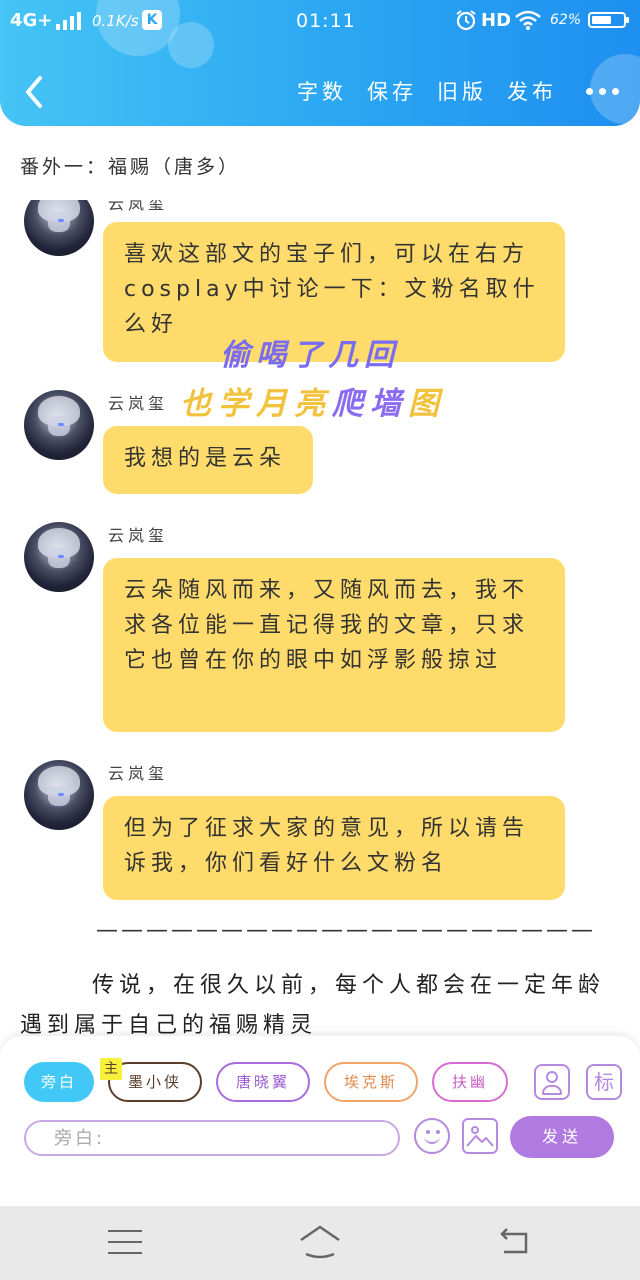  I want to click on word-count-button: 字数, so click(322, 91).